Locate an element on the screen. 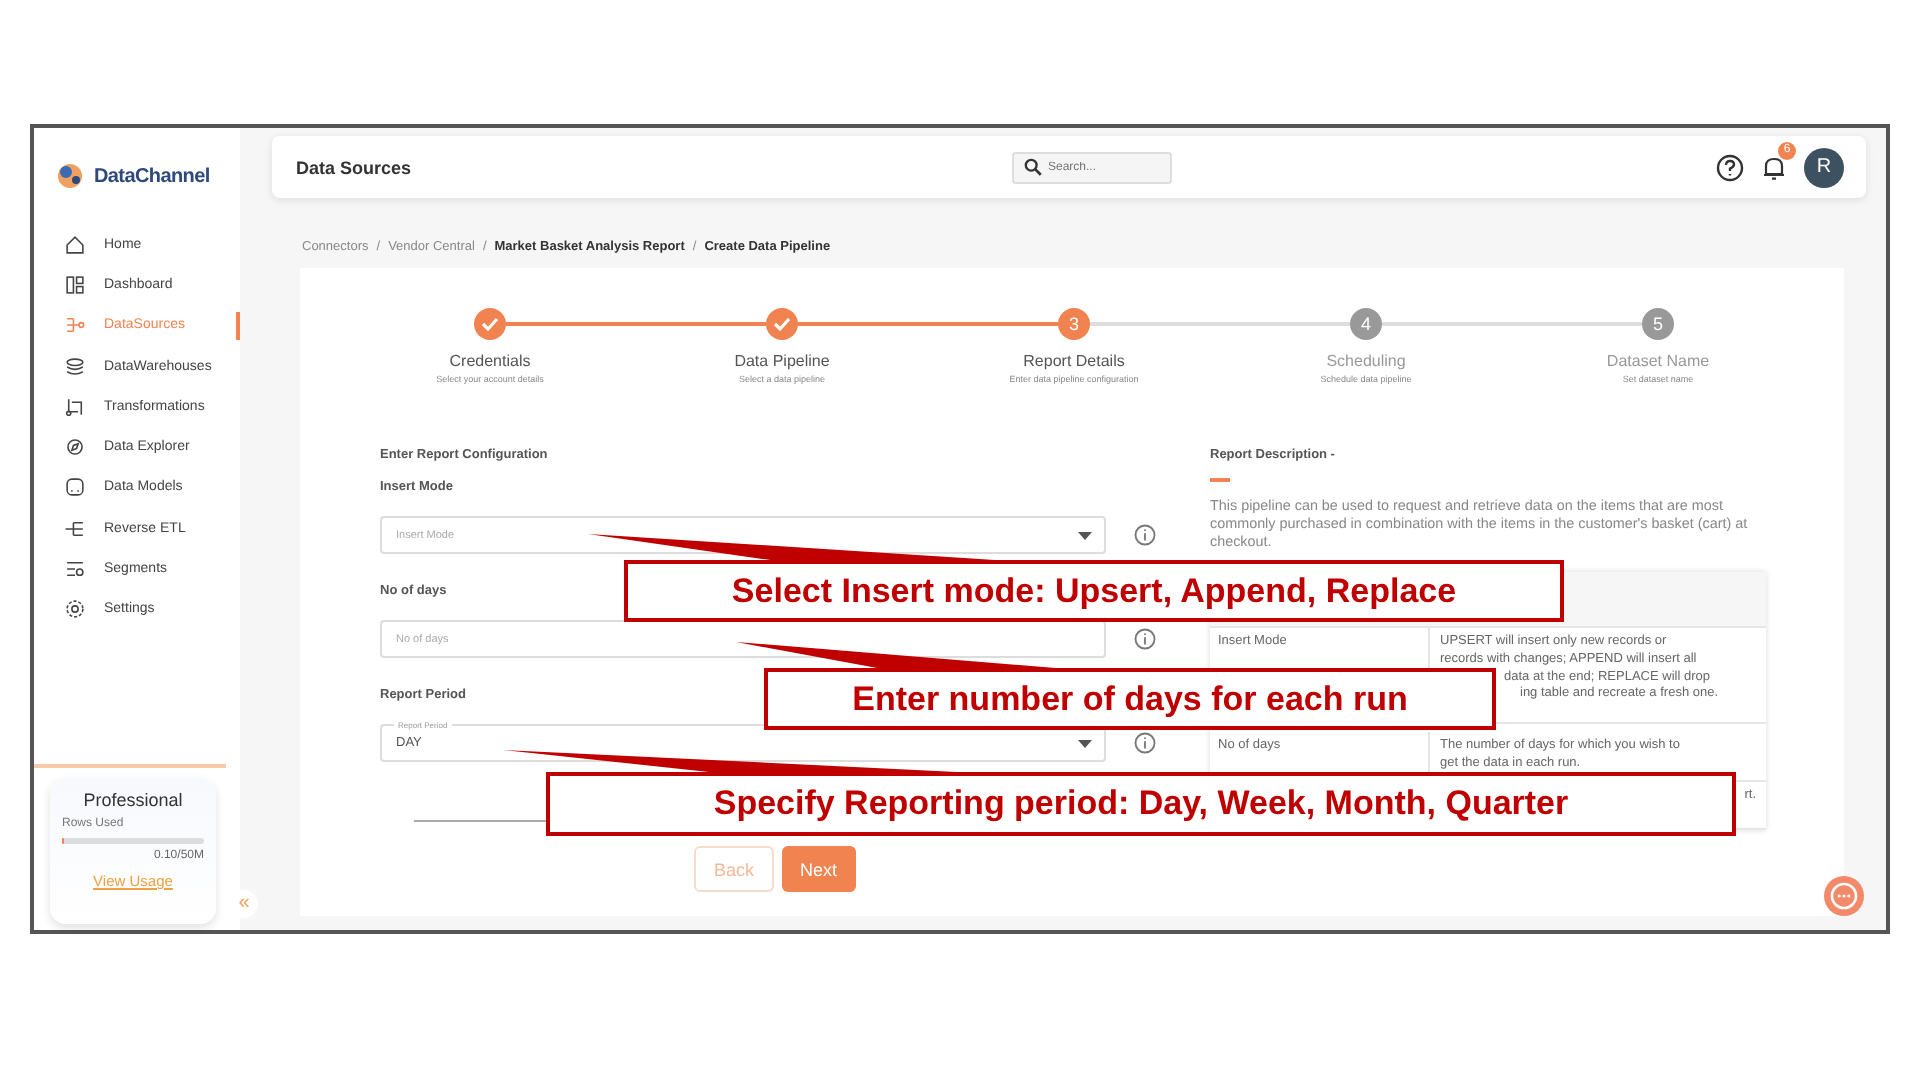 The height and width of the screenshot is (1080, 1920). annotation-tooltip: Enter number of days for each run is located at coordinates (1130, 699).